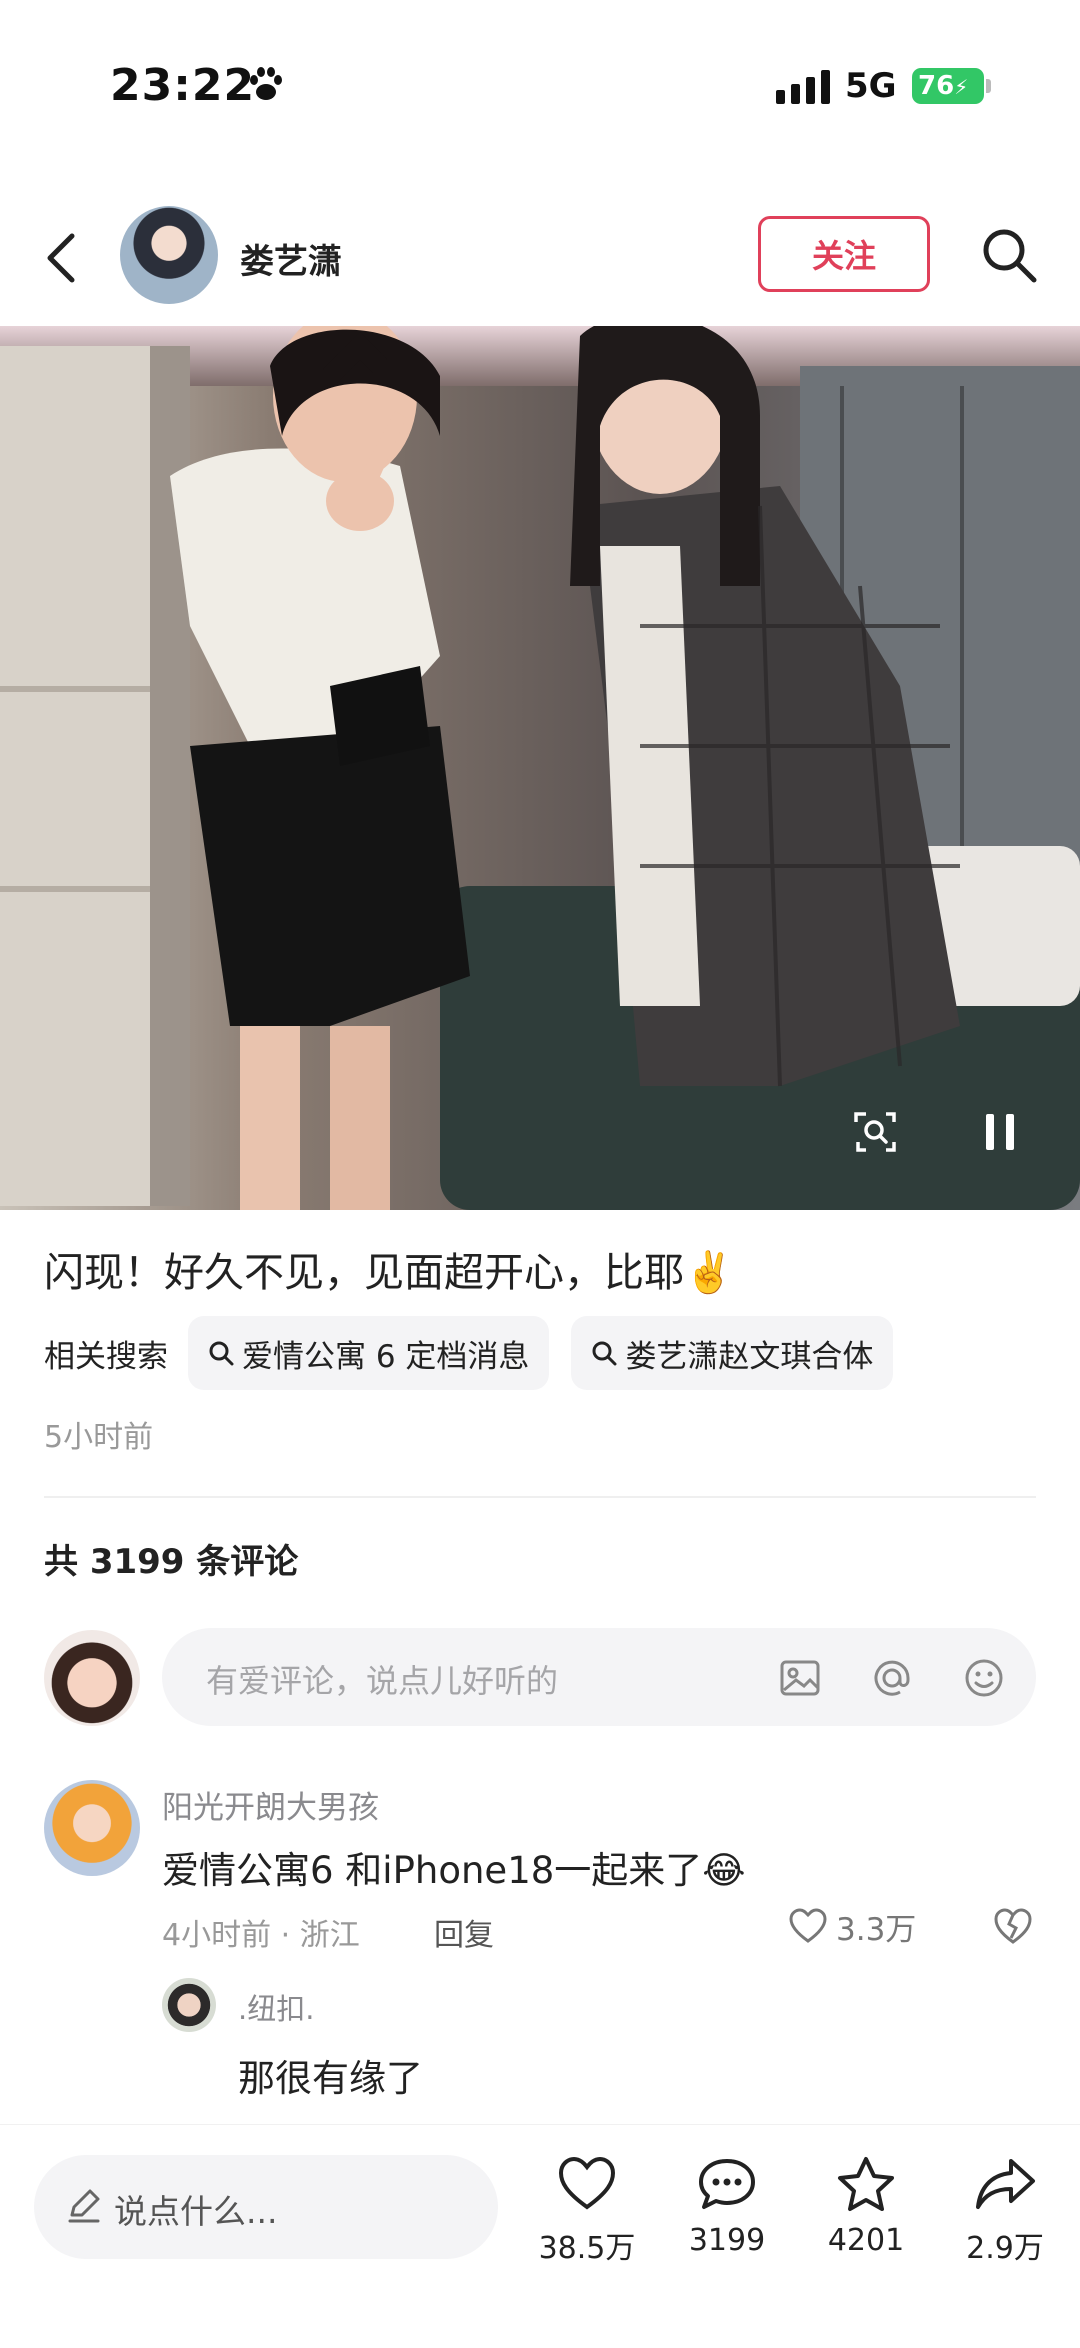  I want to click on comment-button: 3199, so click(727, 2206).